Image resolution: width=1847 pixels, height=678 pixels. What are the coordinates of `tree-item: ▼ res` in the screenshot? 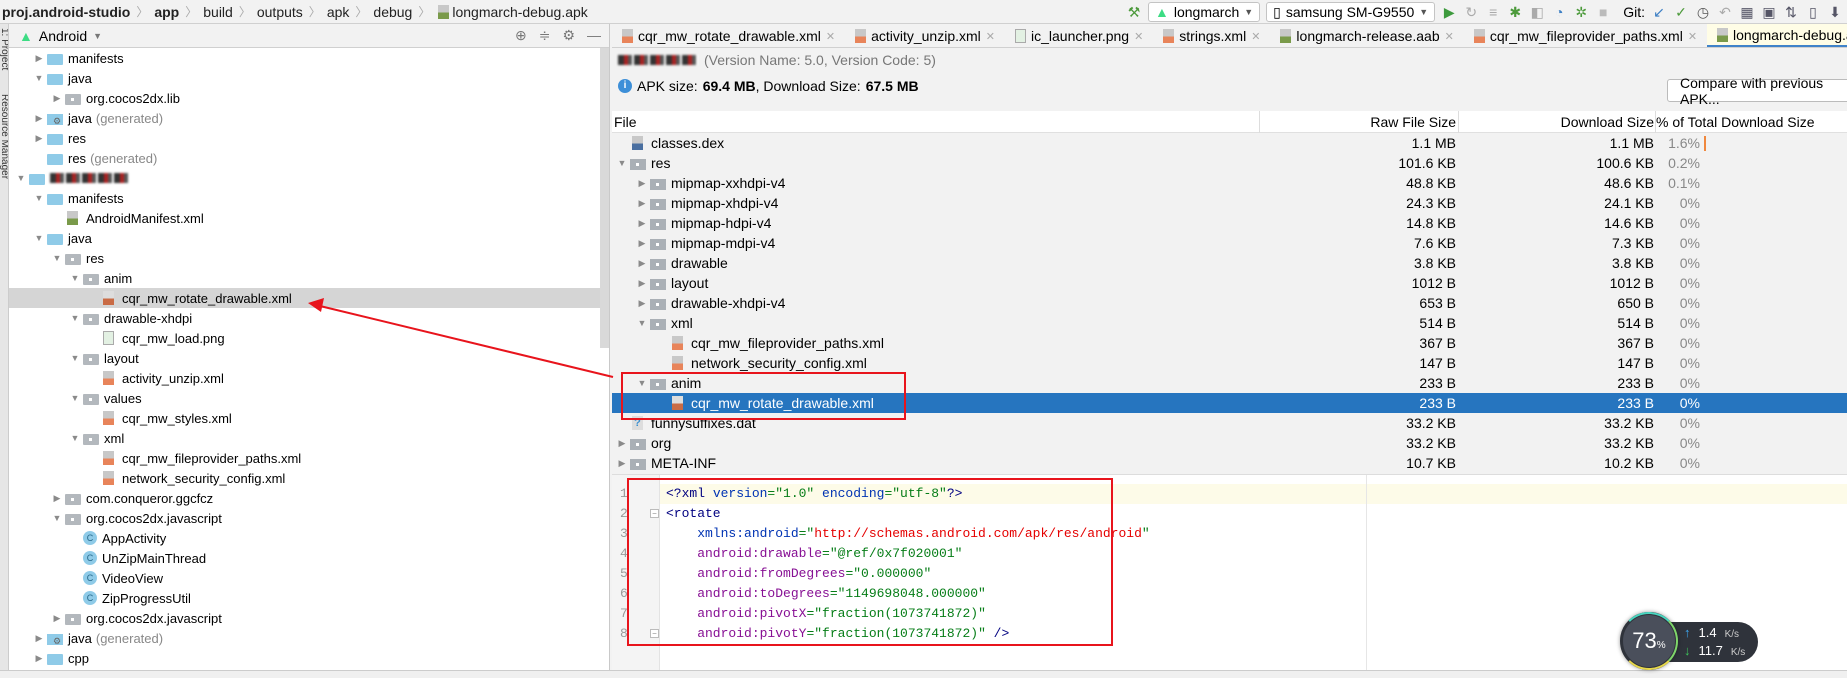 It's located at (305, 258).